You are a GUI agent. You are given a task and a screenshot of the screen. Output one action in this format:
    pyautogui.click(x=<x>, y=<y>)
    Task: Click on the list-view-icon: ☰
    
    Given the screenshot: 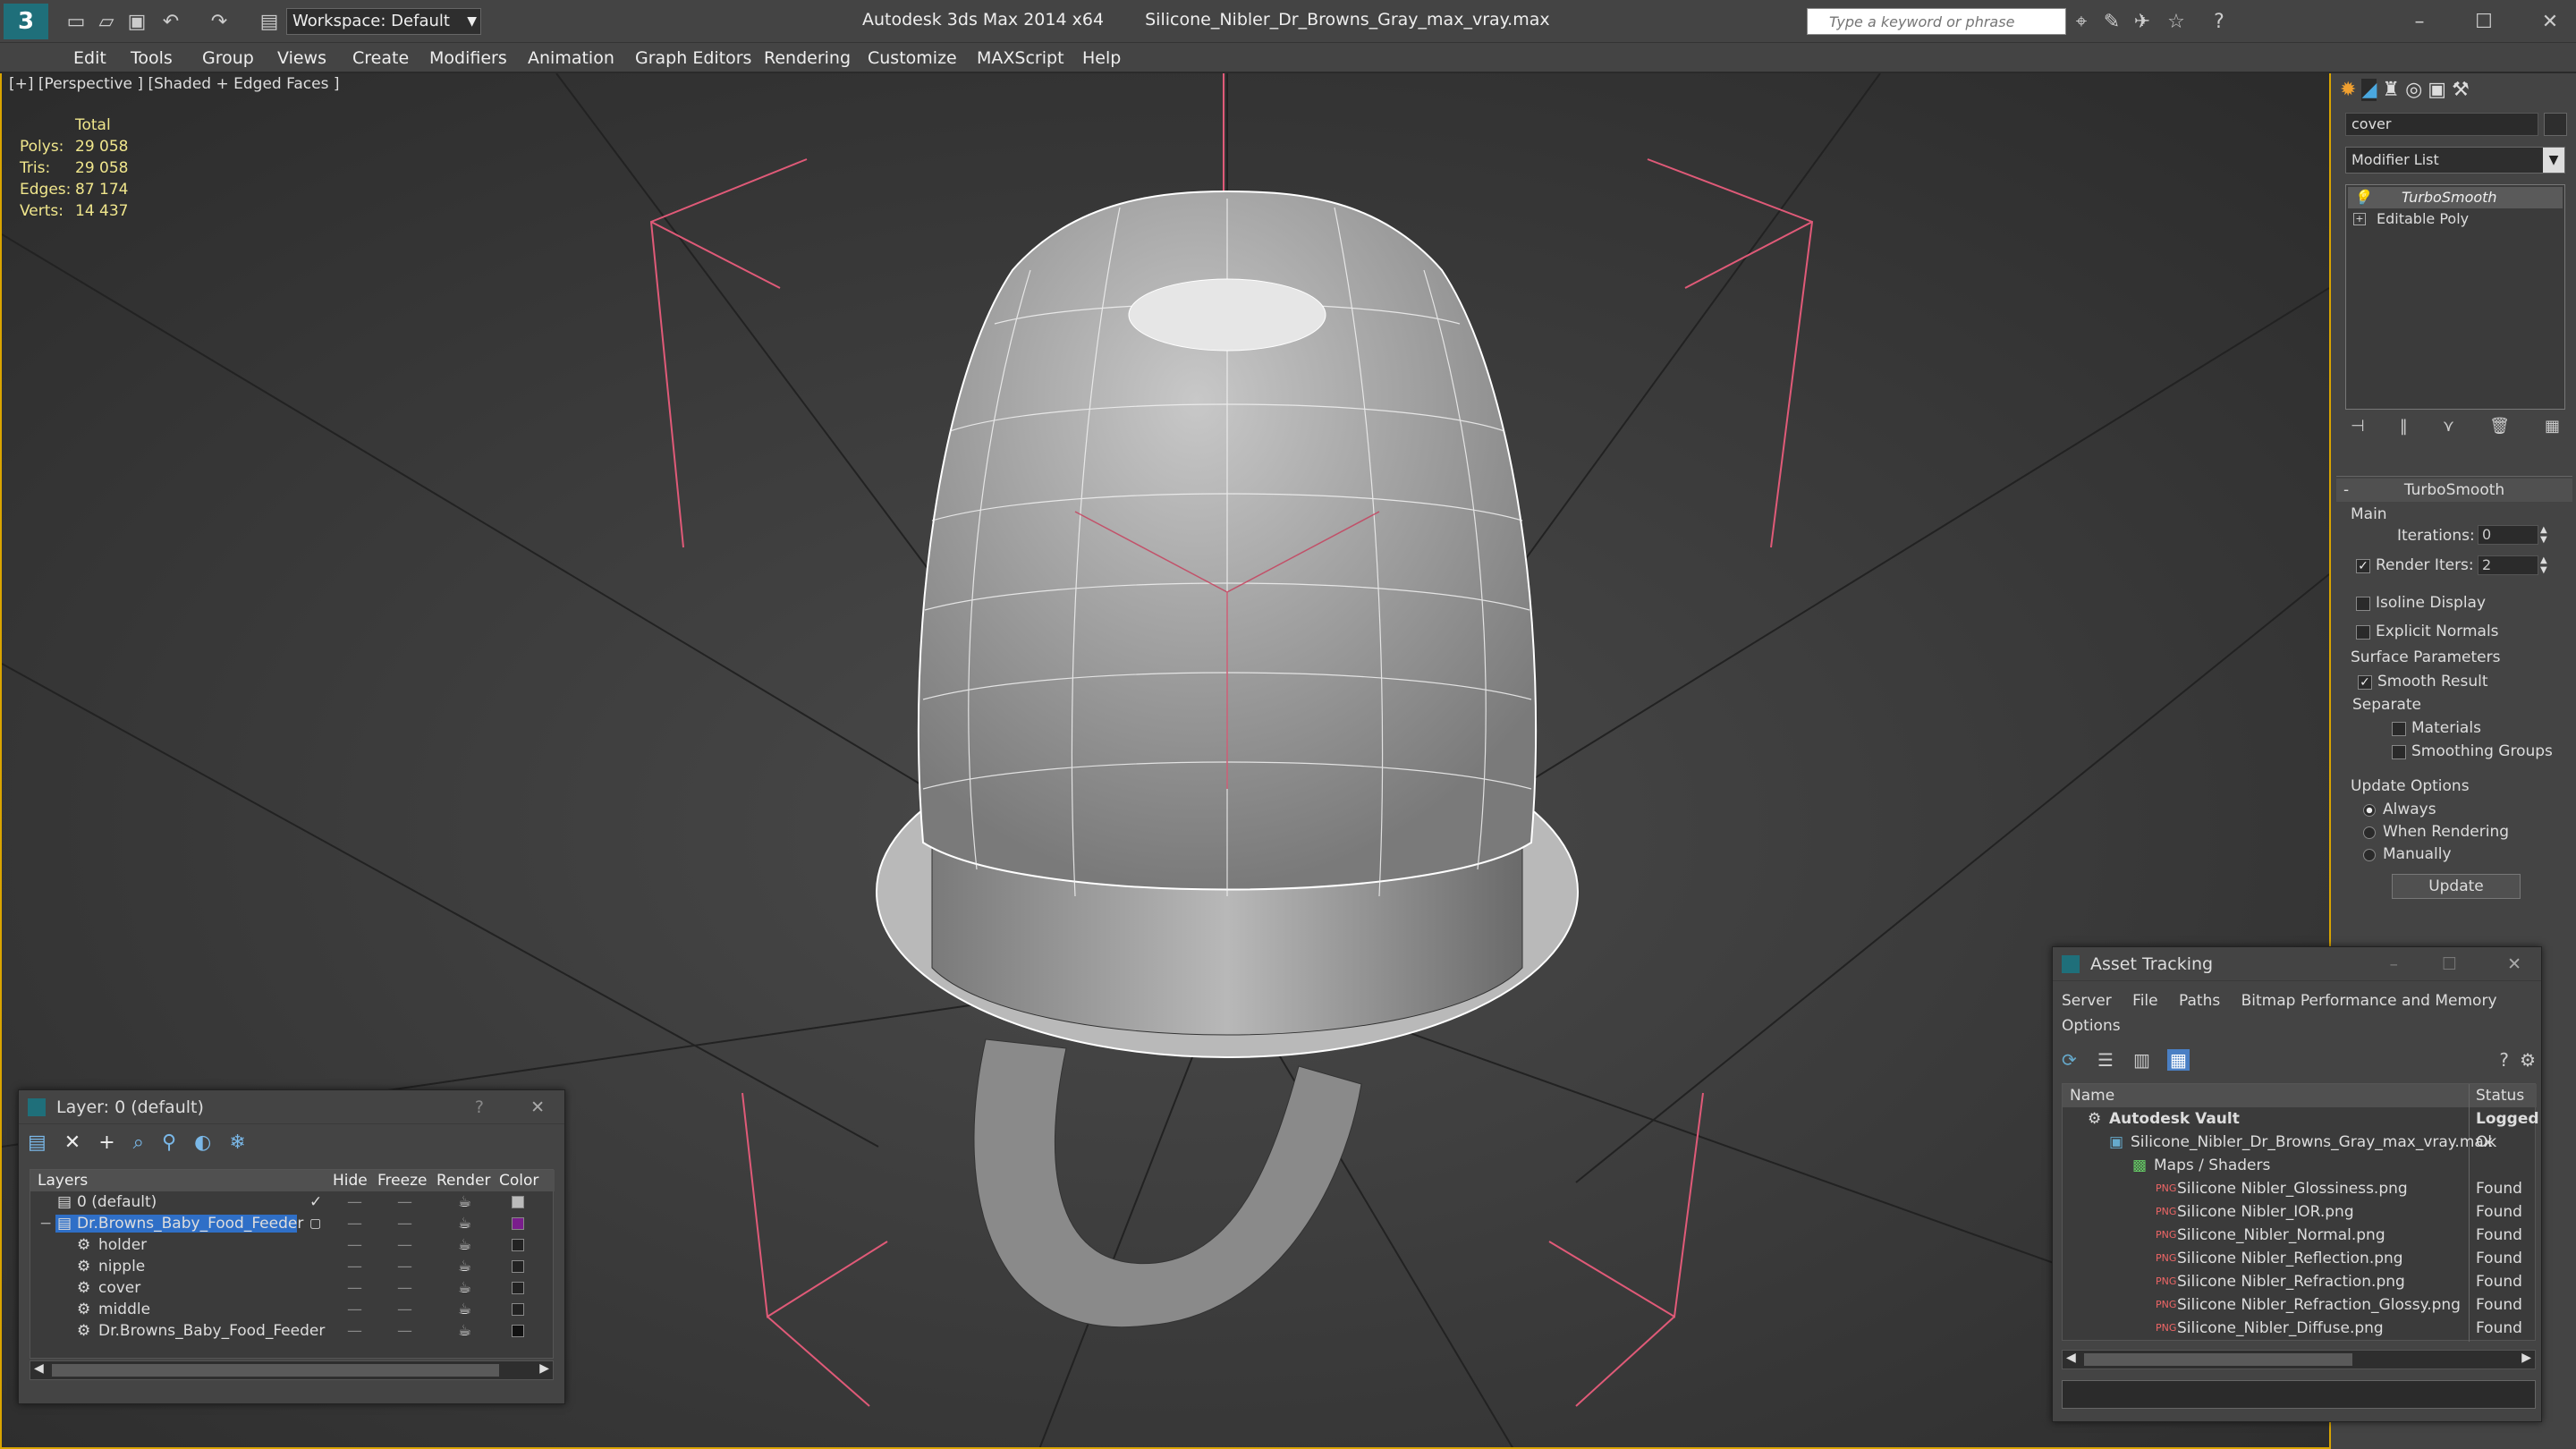 What is the action you would take?
    pyautogui.click(x=2105, y=1060)
    